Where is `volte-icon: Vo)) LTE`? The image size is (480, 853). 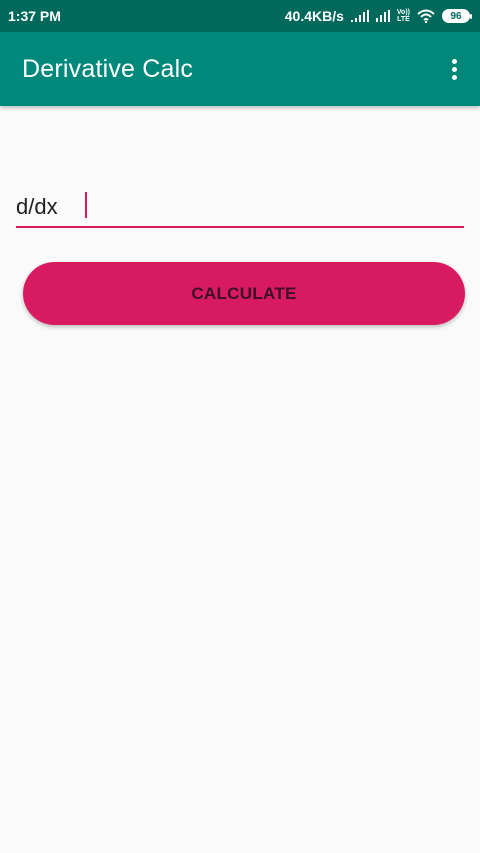 volte-icon: Vo)) LTE is located at coordinates (403, 16).